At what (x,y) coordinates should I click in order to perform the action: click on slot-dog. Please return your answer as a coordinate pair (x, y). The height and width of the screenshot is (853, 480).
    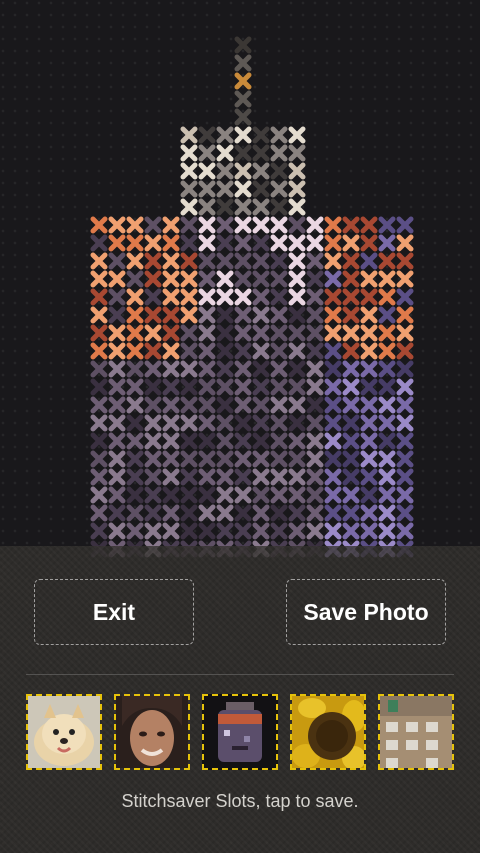
    Looking at the image, I should click on (64, 732).